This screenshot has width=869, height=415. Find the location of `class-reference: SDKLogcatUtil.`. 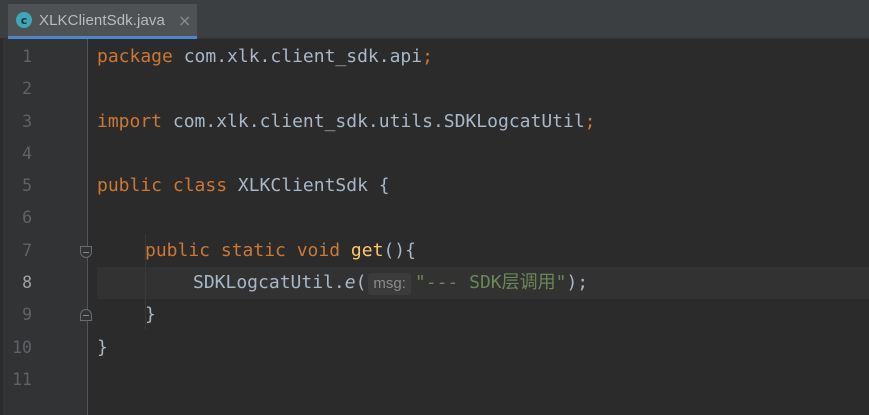

class-reference: SDKLogcatUtil. is located at coordinates (269, 282).